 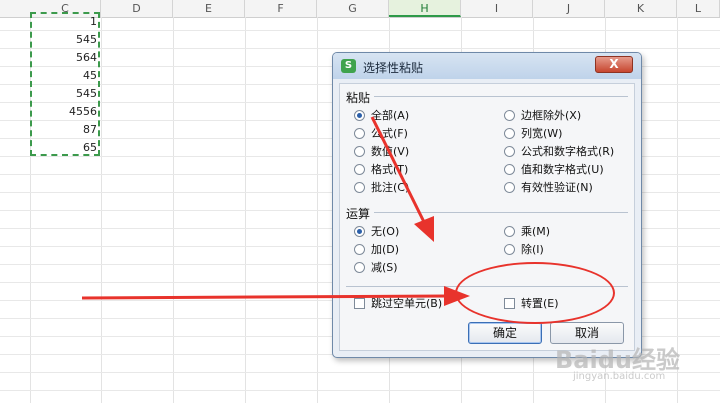 I want to click on radio-op-multiply: 乘(M), so click(x=527, y=232).